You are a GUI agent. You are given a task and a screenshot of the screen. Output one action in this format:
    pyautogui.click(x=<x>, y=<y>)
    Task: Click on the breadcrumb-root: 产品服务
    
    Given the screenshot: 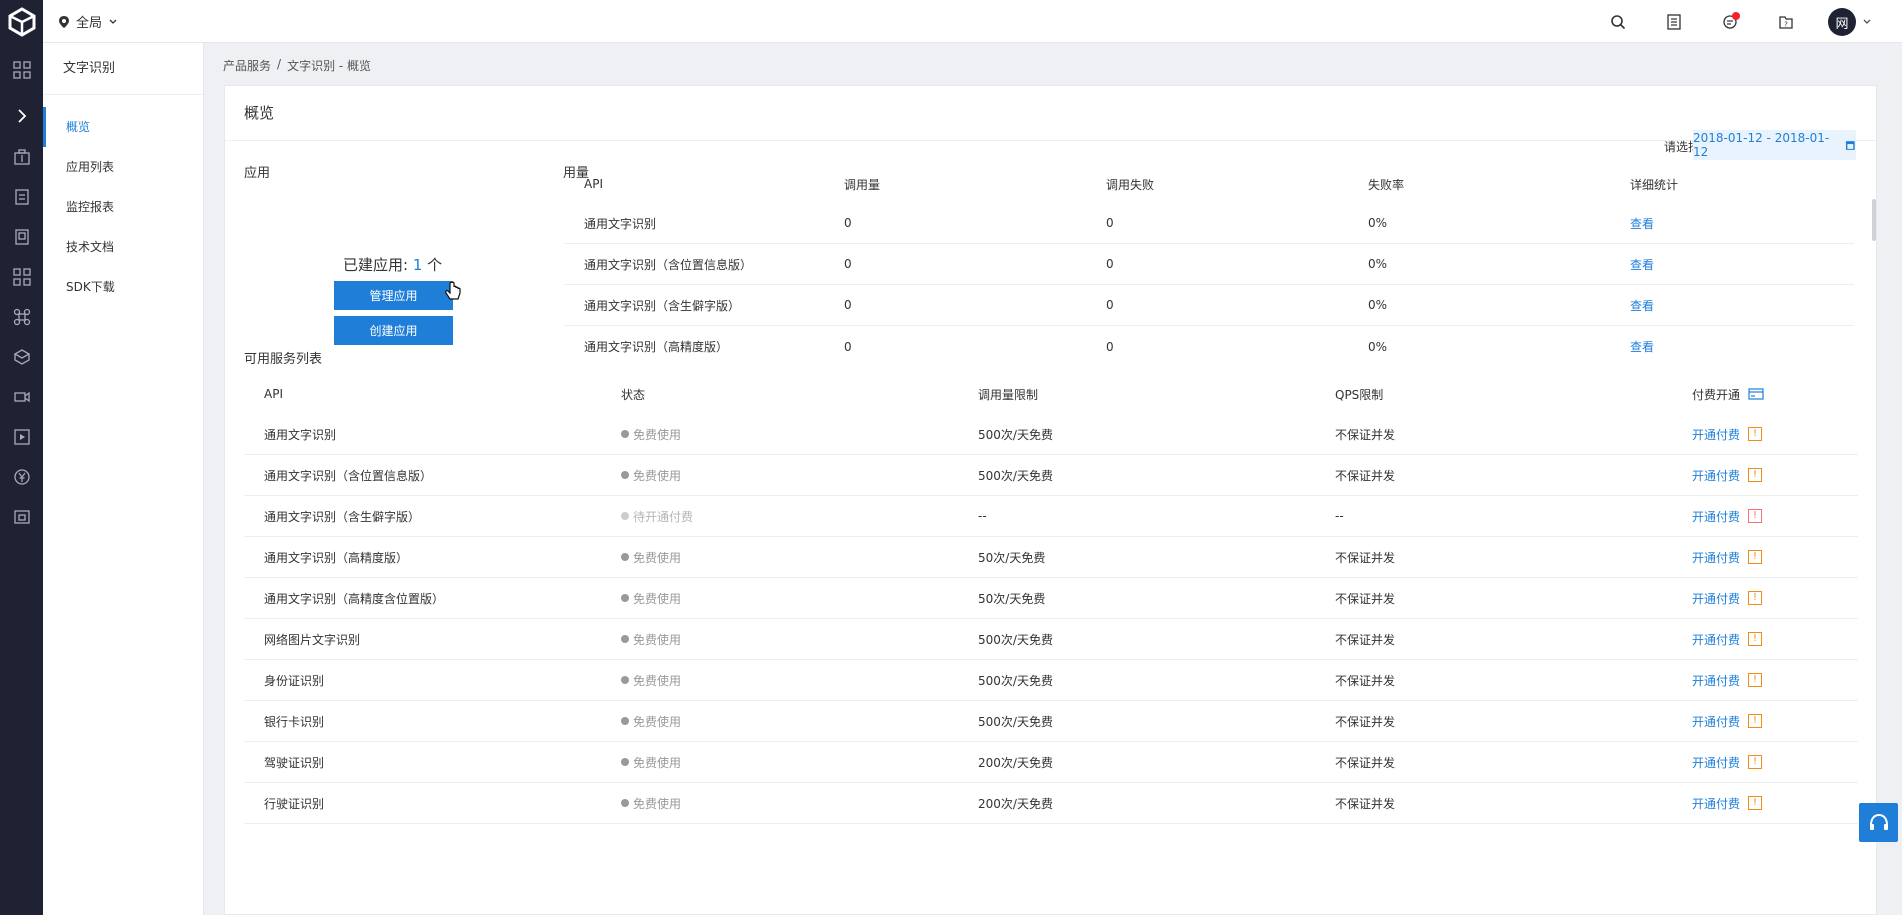 What is the action you would take?
    pyautogui.click(x=247, y=65)
    